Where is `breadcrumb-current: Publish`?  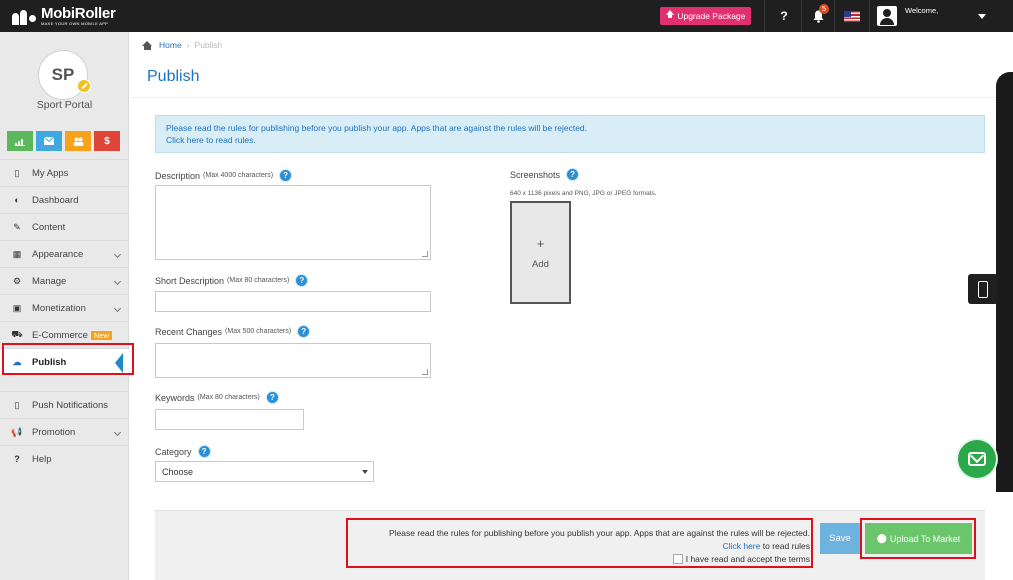
breadcrumb-current: Publish is located at coordinates (208, 45).